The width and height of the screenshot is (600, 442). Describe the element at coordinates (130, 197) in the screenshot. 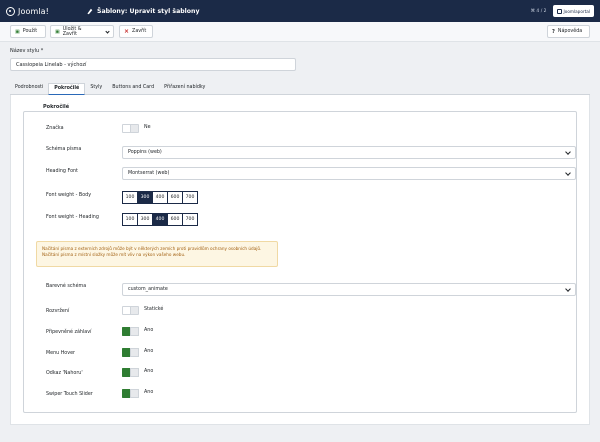

I see `fw-body-option: 100` at that location.